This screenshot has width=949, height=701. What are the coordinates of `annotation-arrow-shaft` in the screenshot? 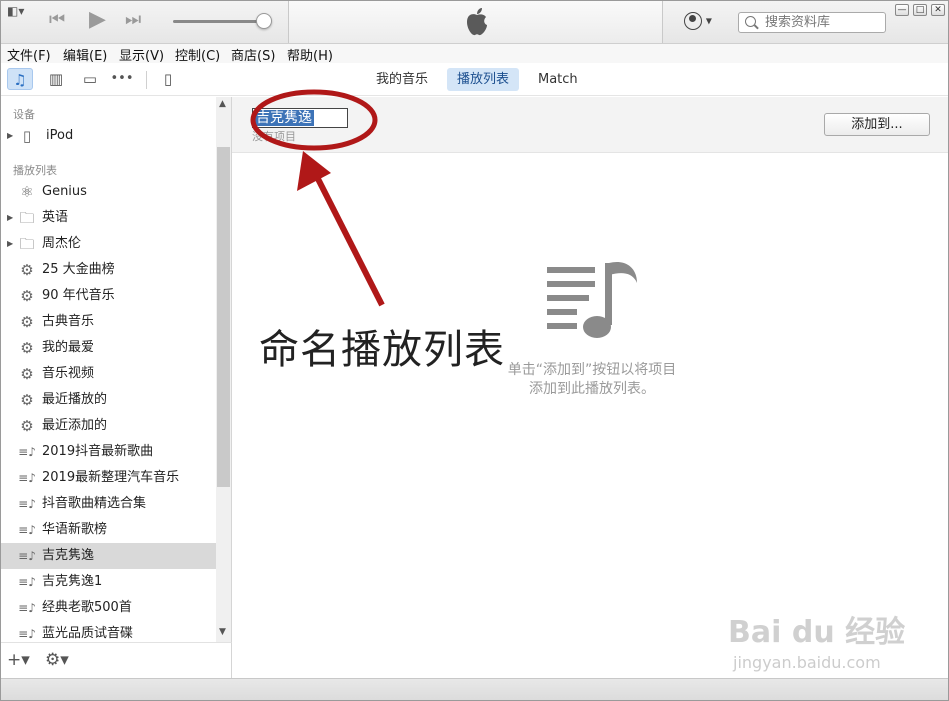 It's located at (347, 237).